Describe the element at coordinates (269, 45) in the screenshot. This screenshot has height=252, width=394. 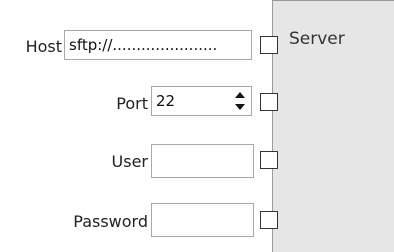
I see `host-checkbox` at that location.